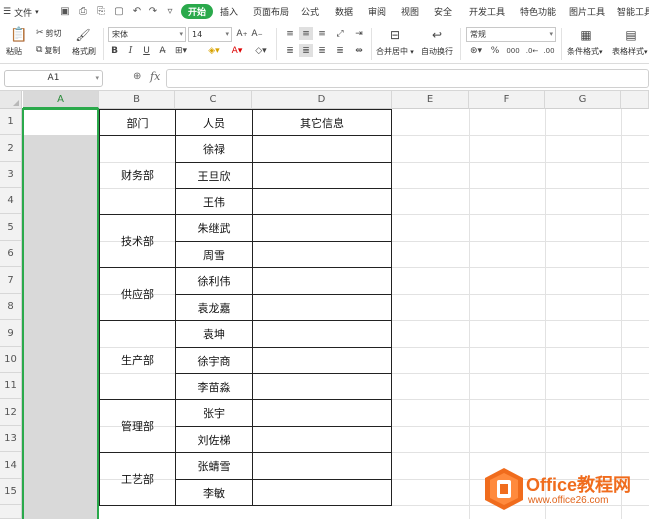  What do you see at coordinates (635, 100) in the screenshot?
I see `column-header-h` at bounding box center [635, 100].